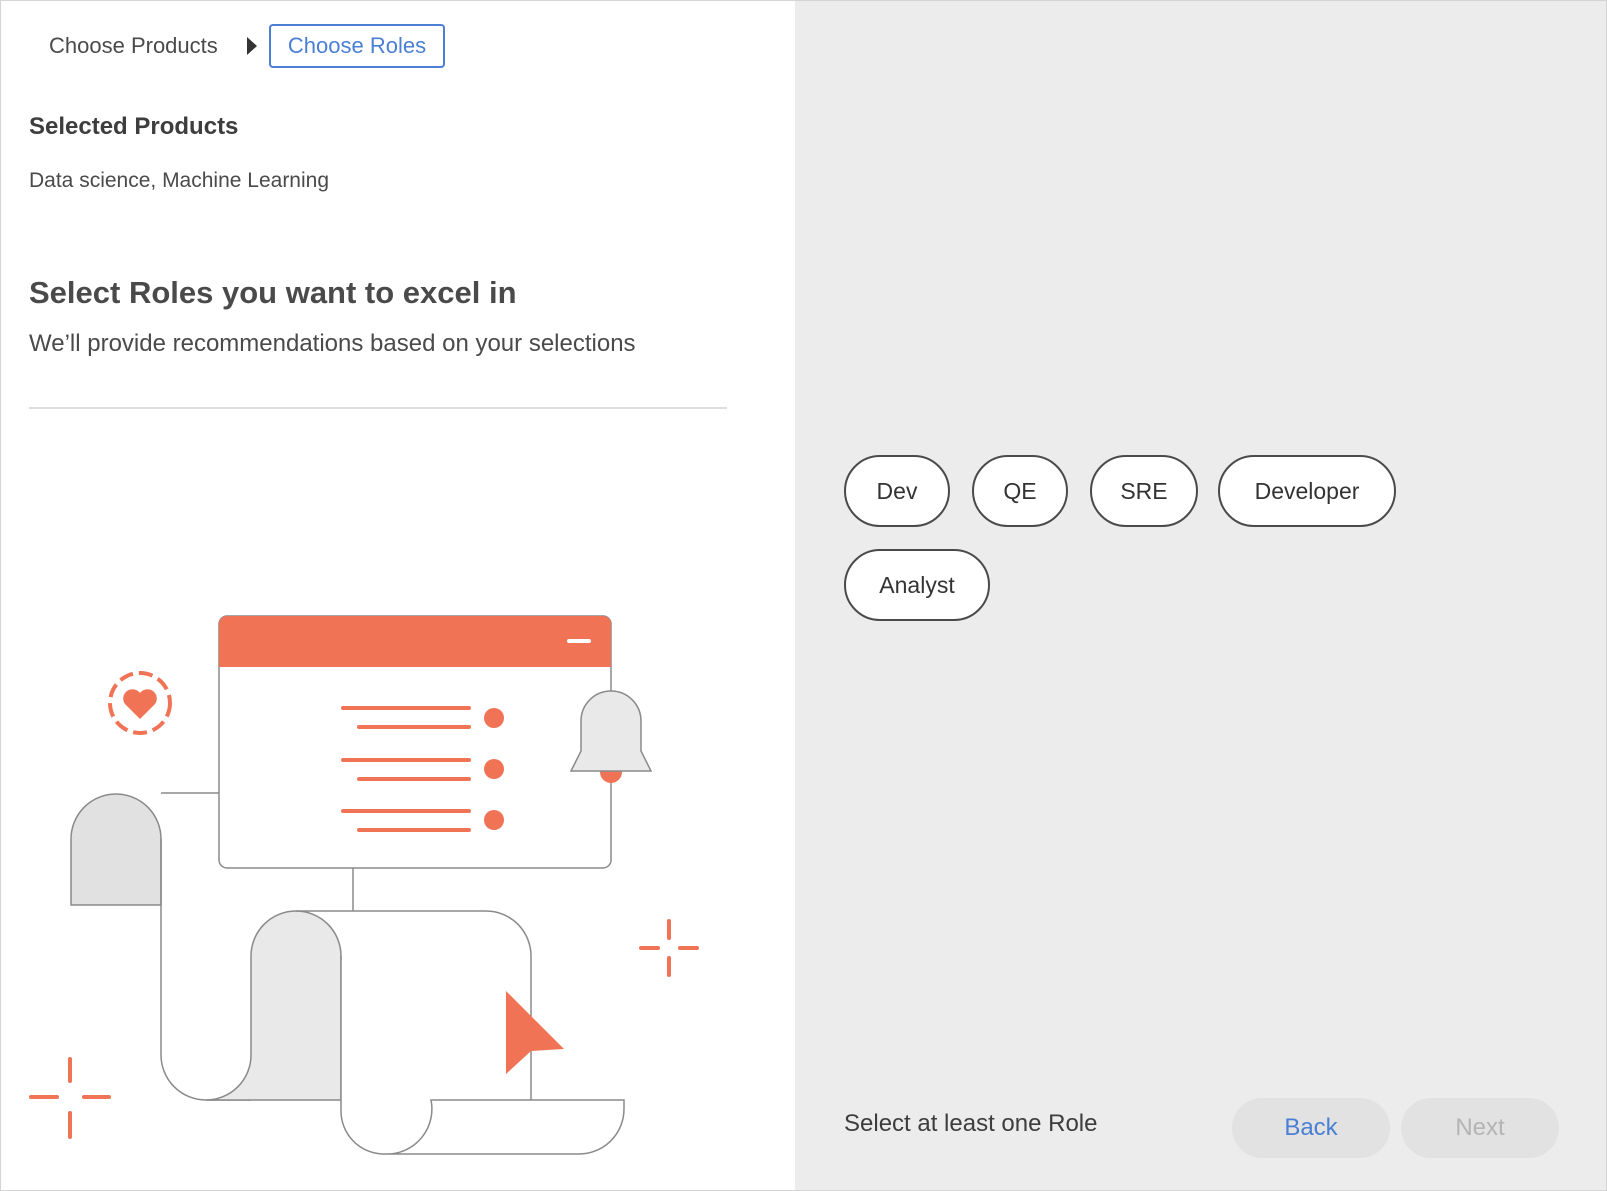  Describe the element at coordinates (357, 46) in the screenshot. I see `breadcrumb-step-choose-roles: Choose Roles` at that location.